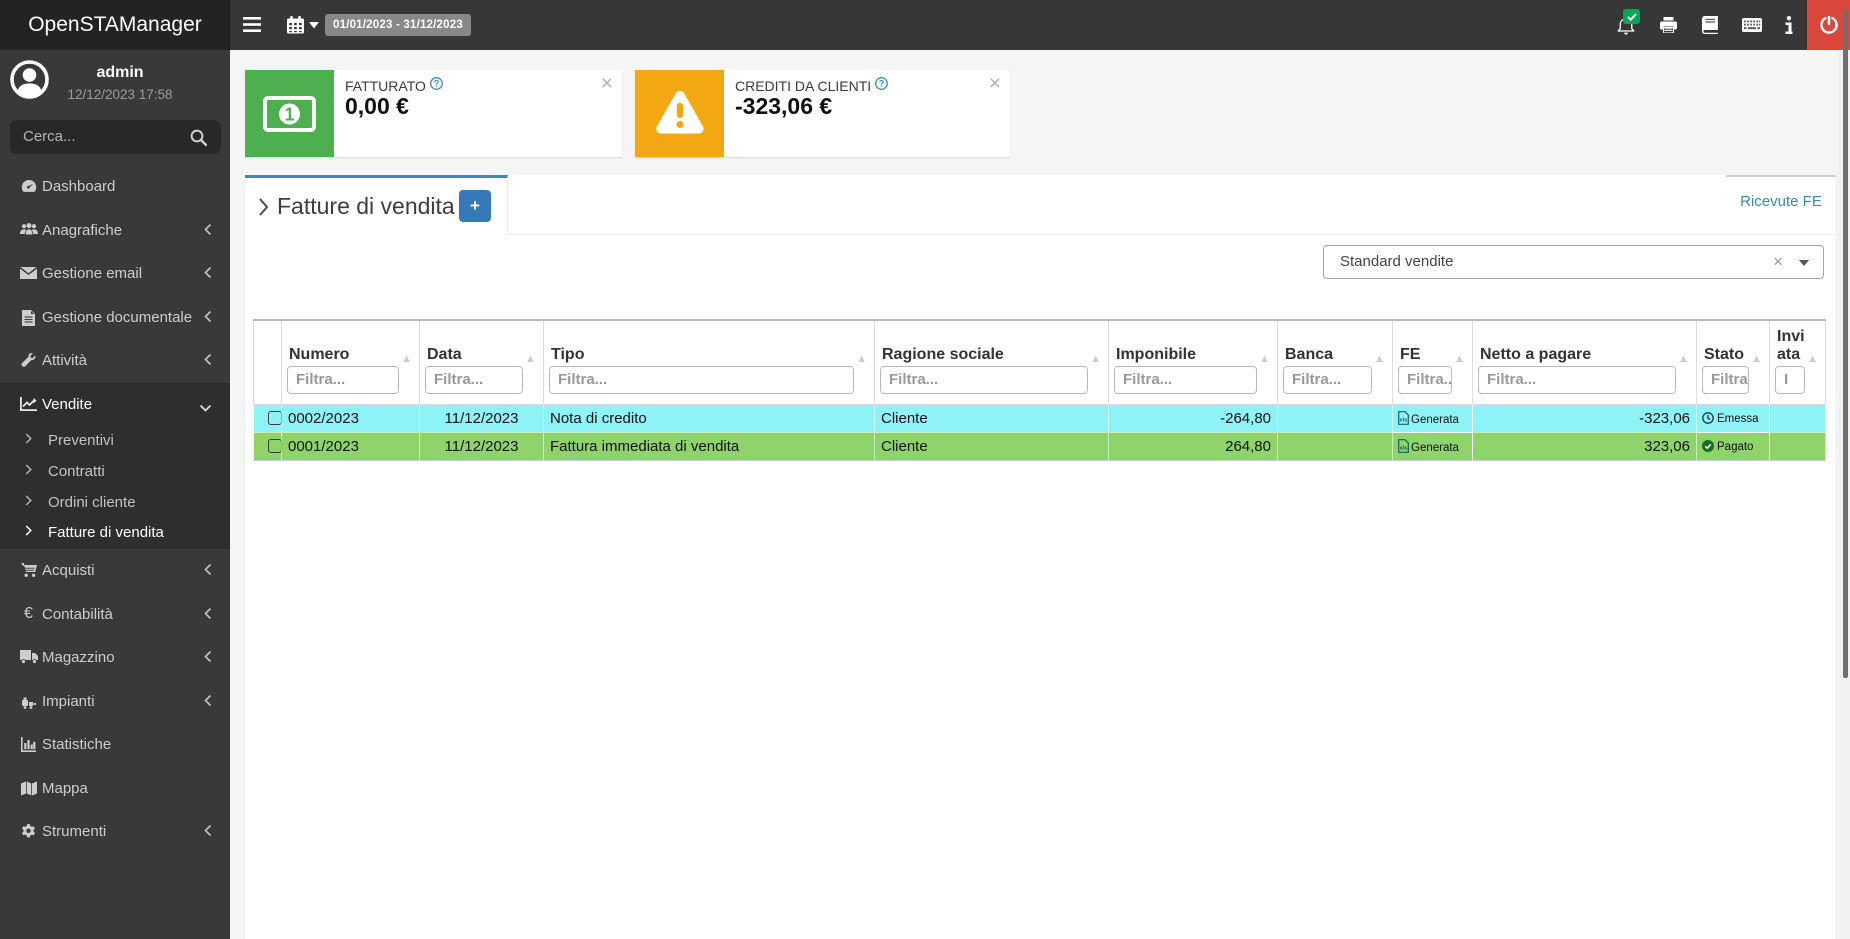 This screenshot has width=1850, height=939. What do you see at coordinates (289, 115) in the screenshot?
I see `svg-text: 1` at bounding box center [289, 115].